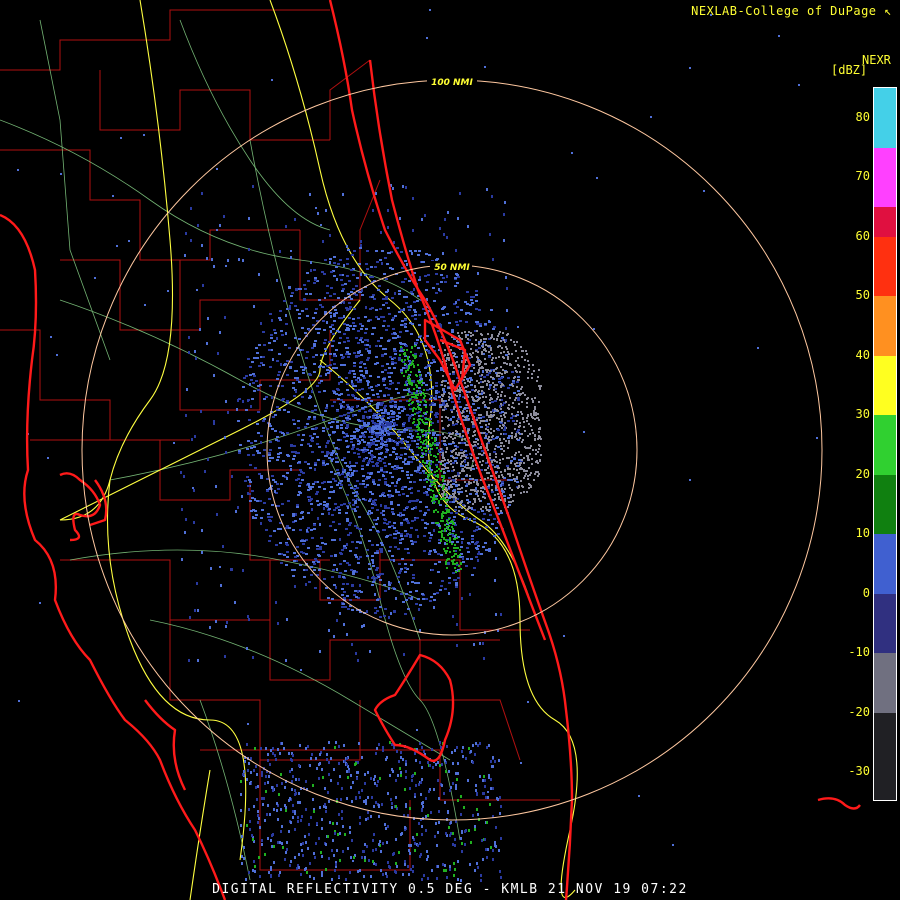  I want to click on legend-tick-label: 50, so click(862, 295).